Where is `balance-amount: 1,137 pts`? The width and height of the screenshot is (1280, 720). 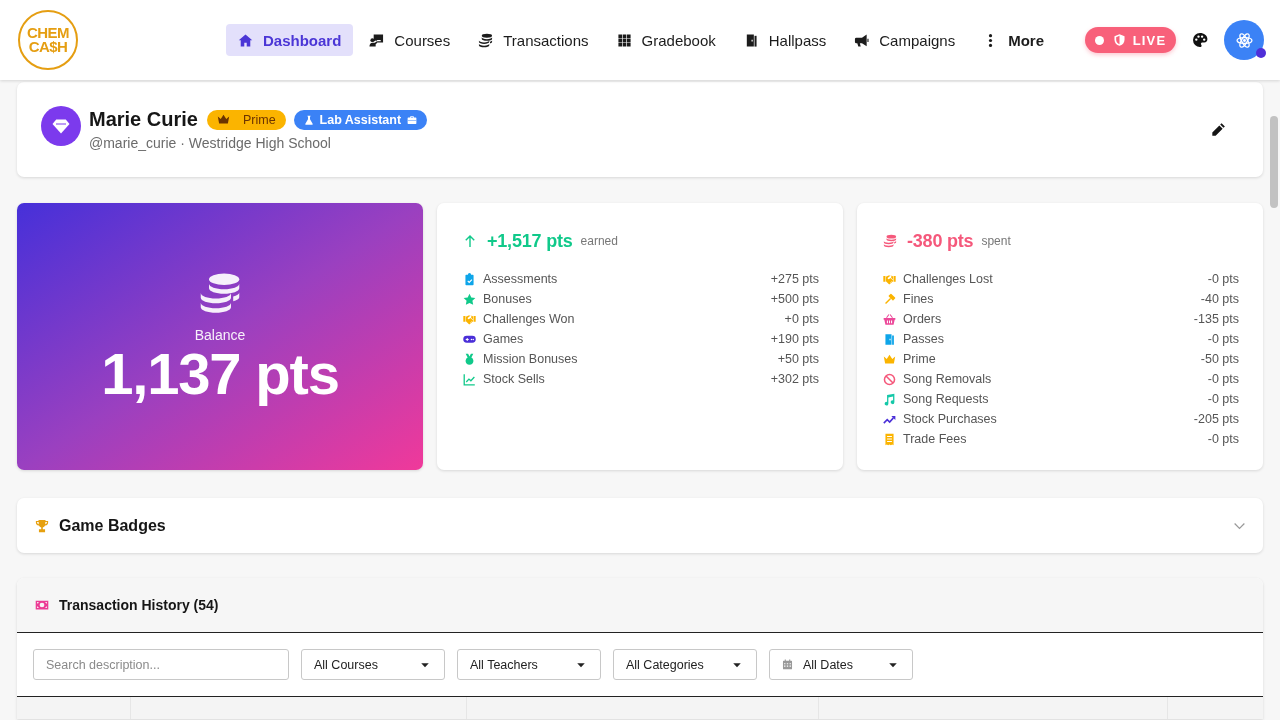
balance-amount: 1,137 pts is located at coordinates (220, 373).